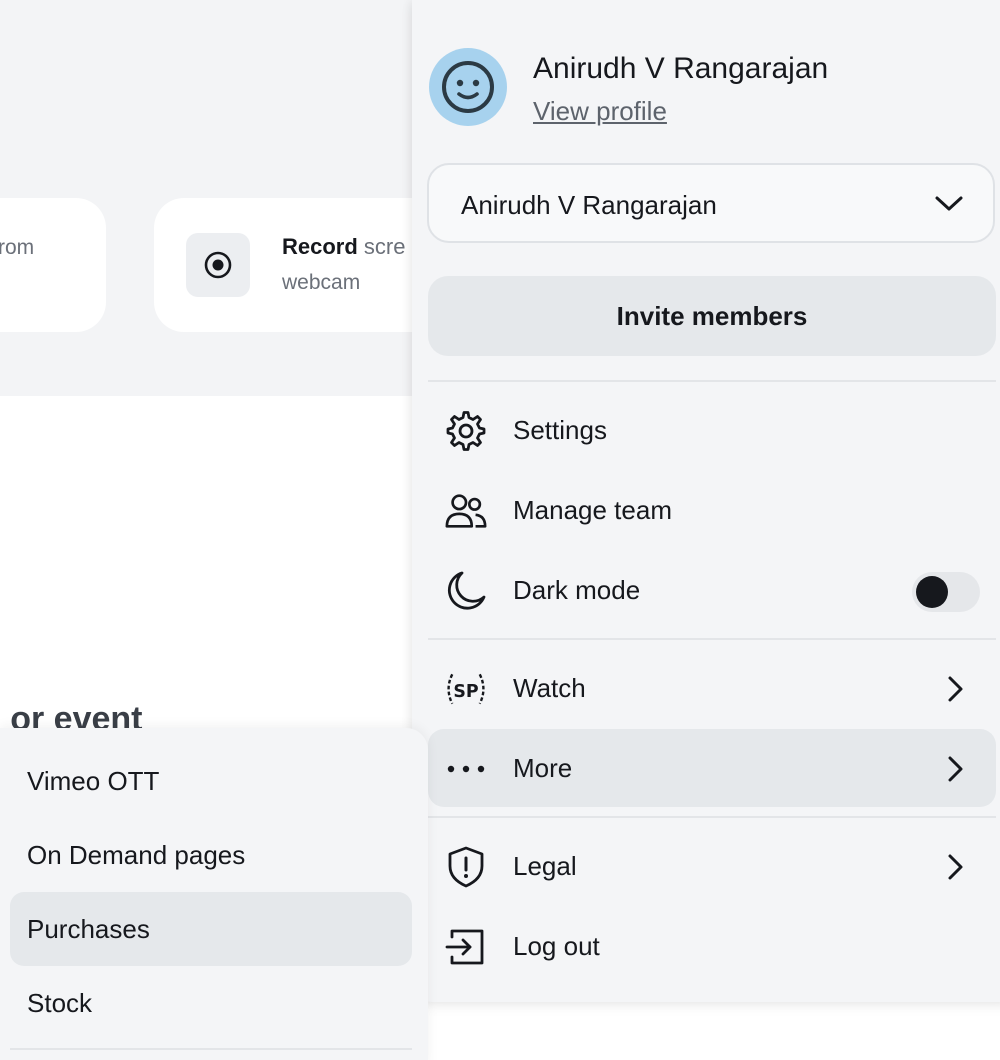 Image resolution: width=1000 pixels, height=1060 pixels. Describe the element at coordinates (560, 430) in the screenshot. I see `menu-item-label: Settings` at that location.